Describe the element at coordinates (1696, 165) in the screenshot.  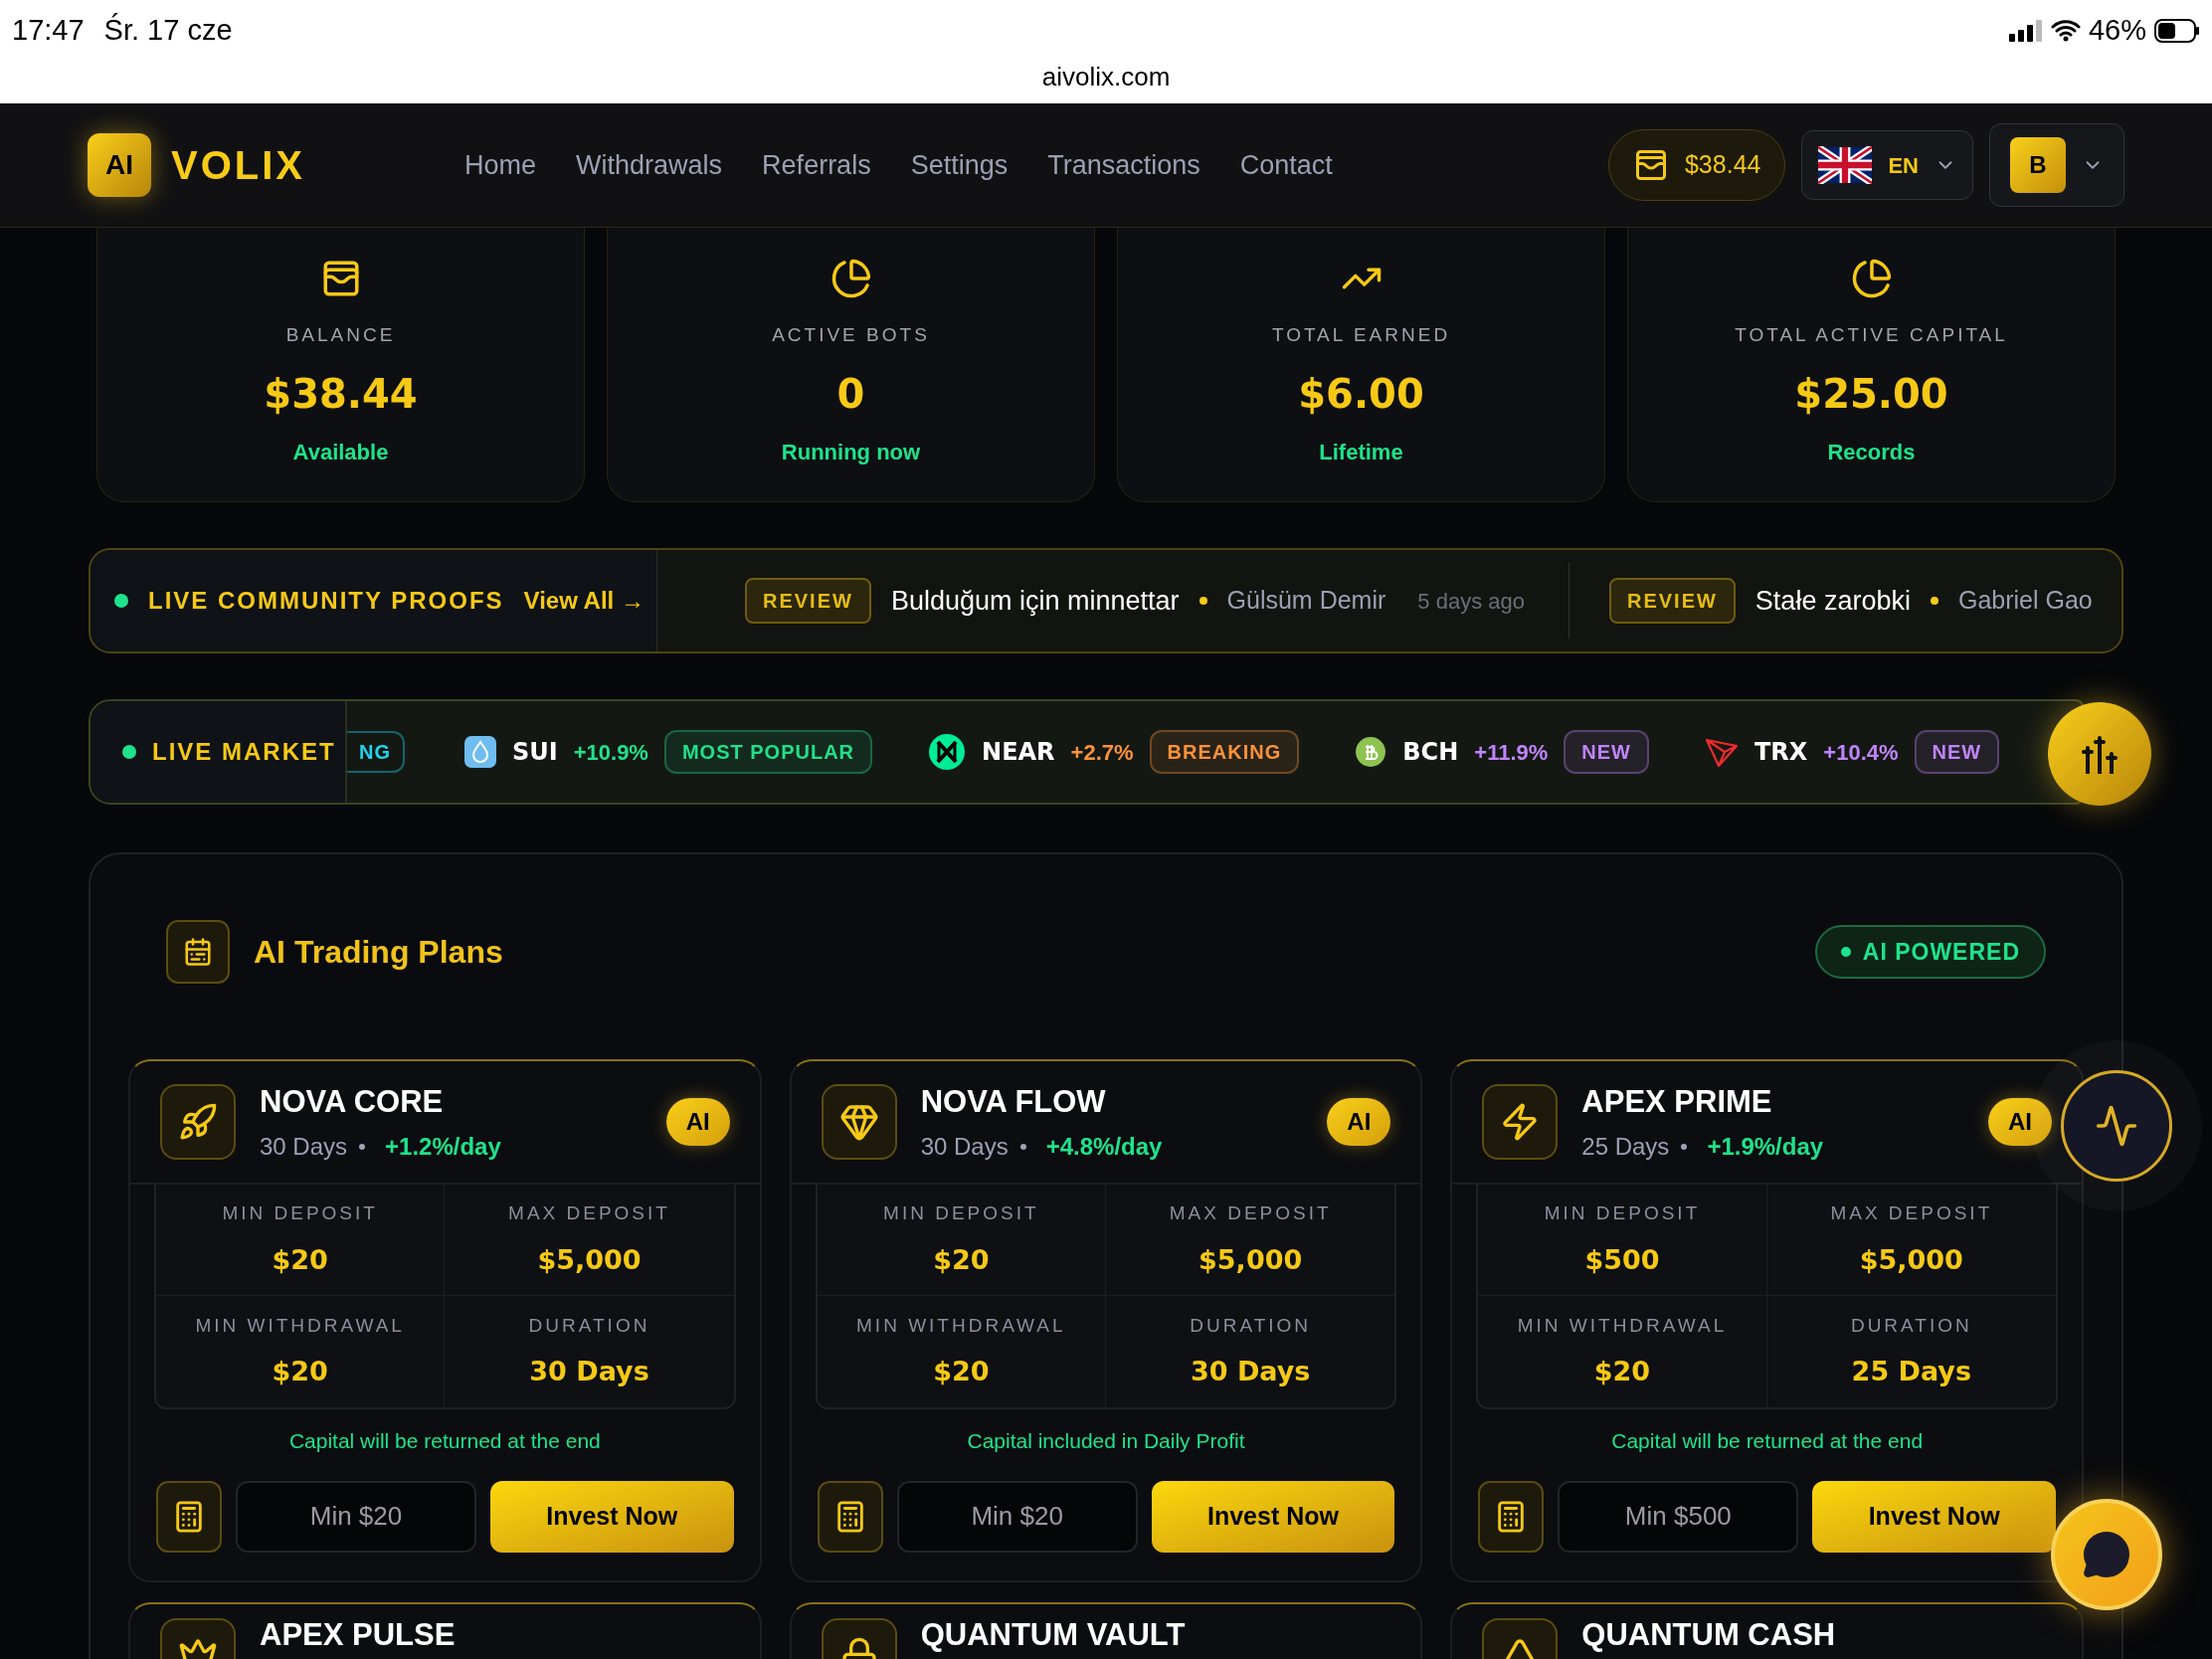
I see `balance-button: $38.44` at that location.